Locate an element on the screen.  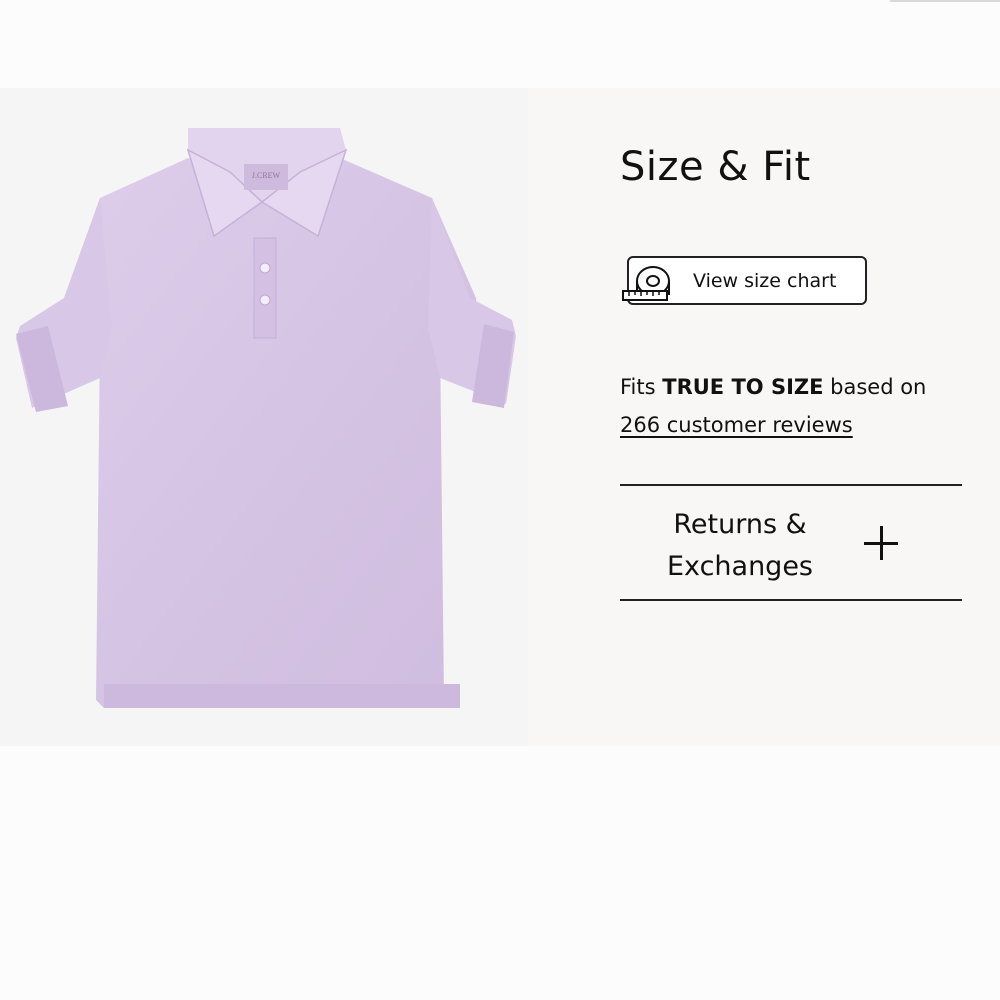
fit-rating: TRUE TO SIZE is located at coordinates (743, 387).